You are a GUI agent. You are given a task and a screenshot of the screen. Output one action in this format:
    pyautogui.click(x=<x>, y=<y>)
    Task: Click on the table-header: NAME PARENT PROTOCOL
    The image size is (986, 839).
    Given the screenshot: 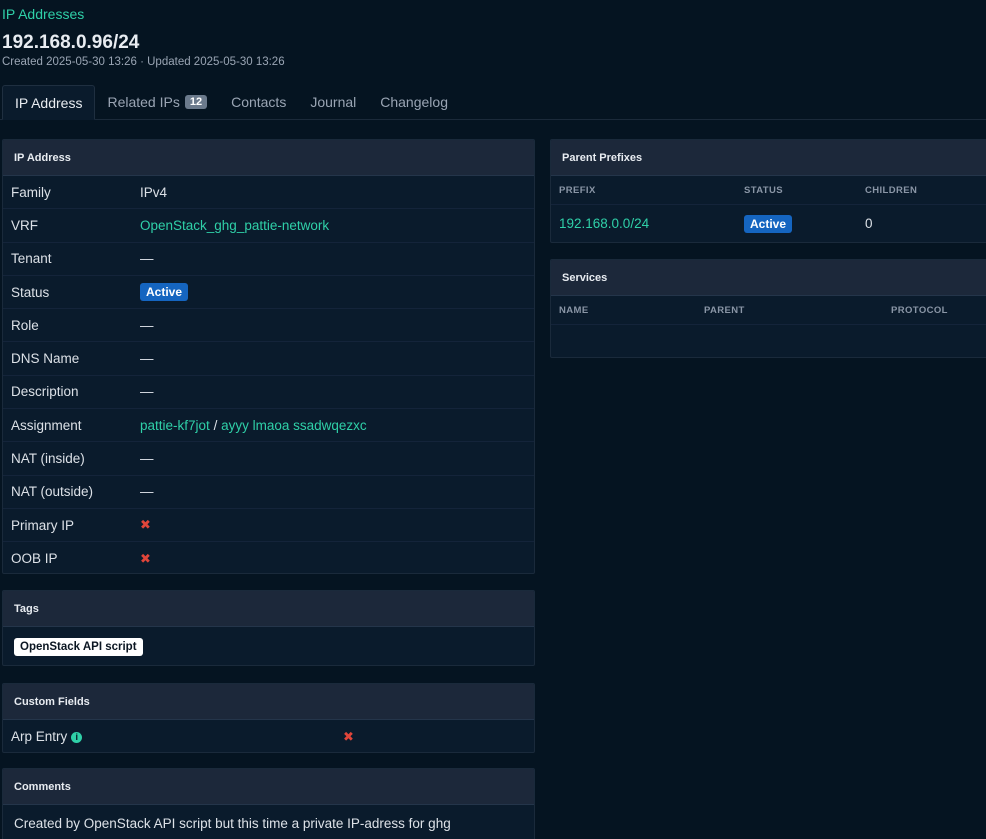 What is the action you would take?
    pyautogui.click(x=768, y=310)
    